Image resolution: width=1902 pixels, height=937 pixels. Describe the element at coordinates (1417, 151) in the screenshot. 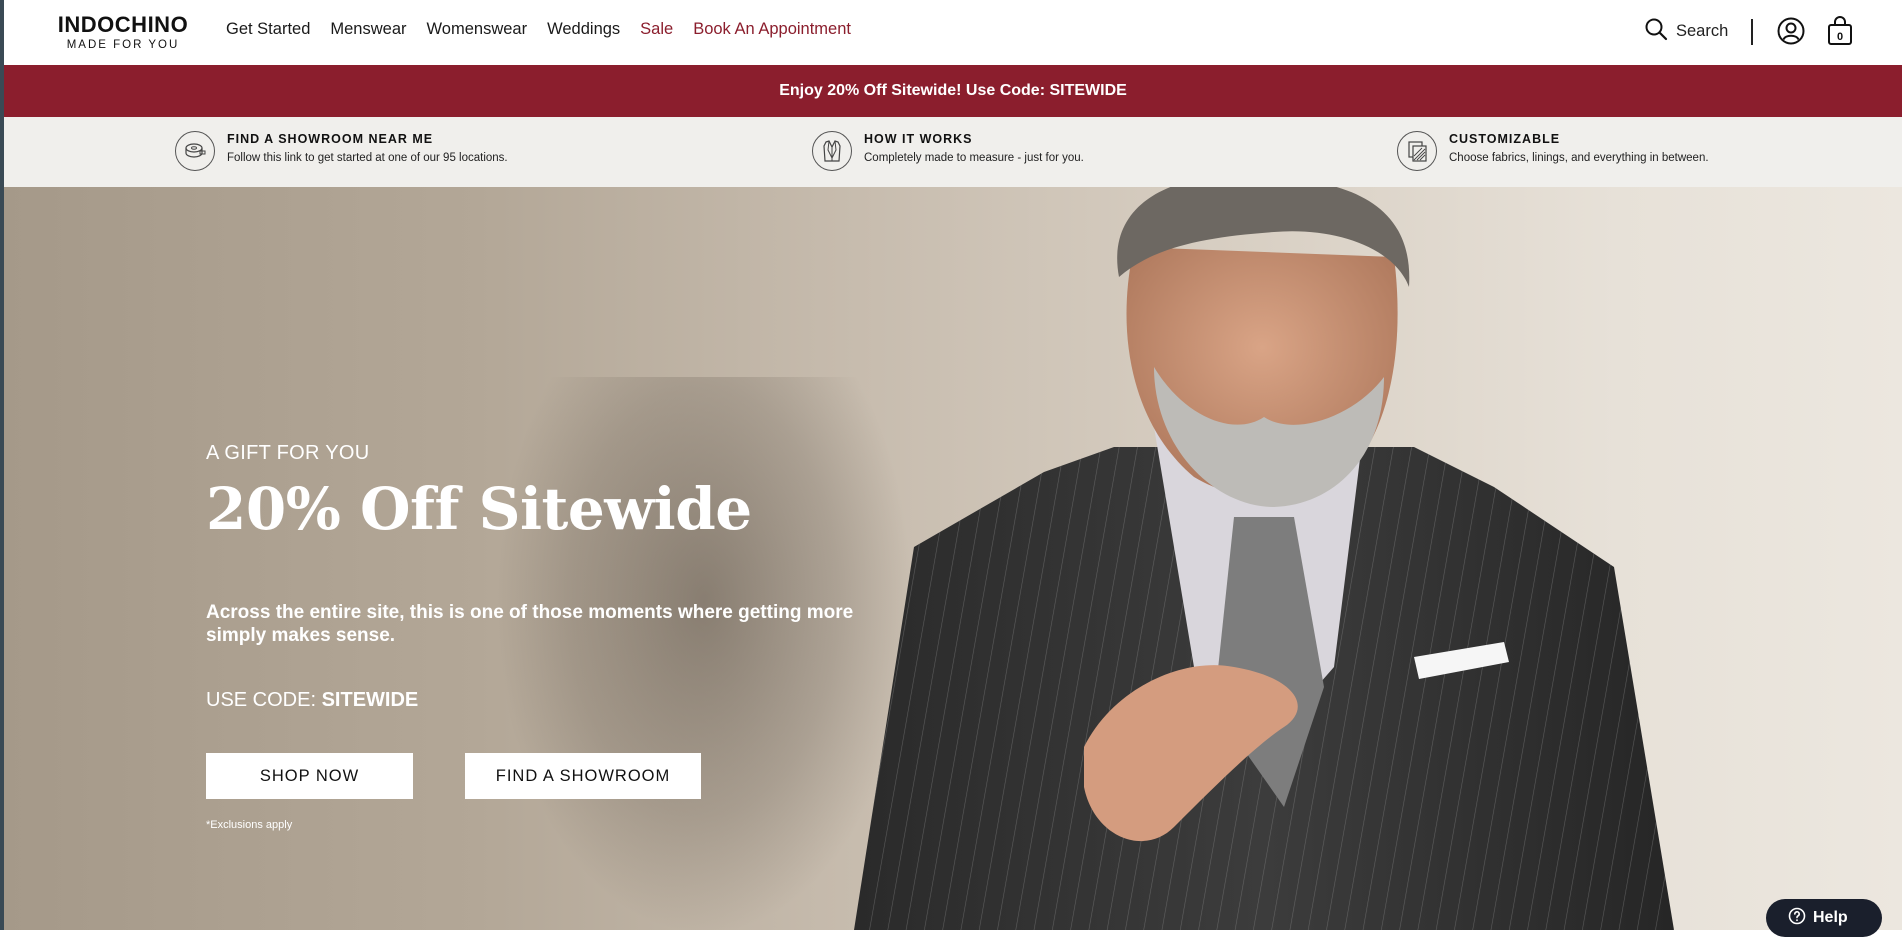

I see `fabric-swatch-icon` at that location.